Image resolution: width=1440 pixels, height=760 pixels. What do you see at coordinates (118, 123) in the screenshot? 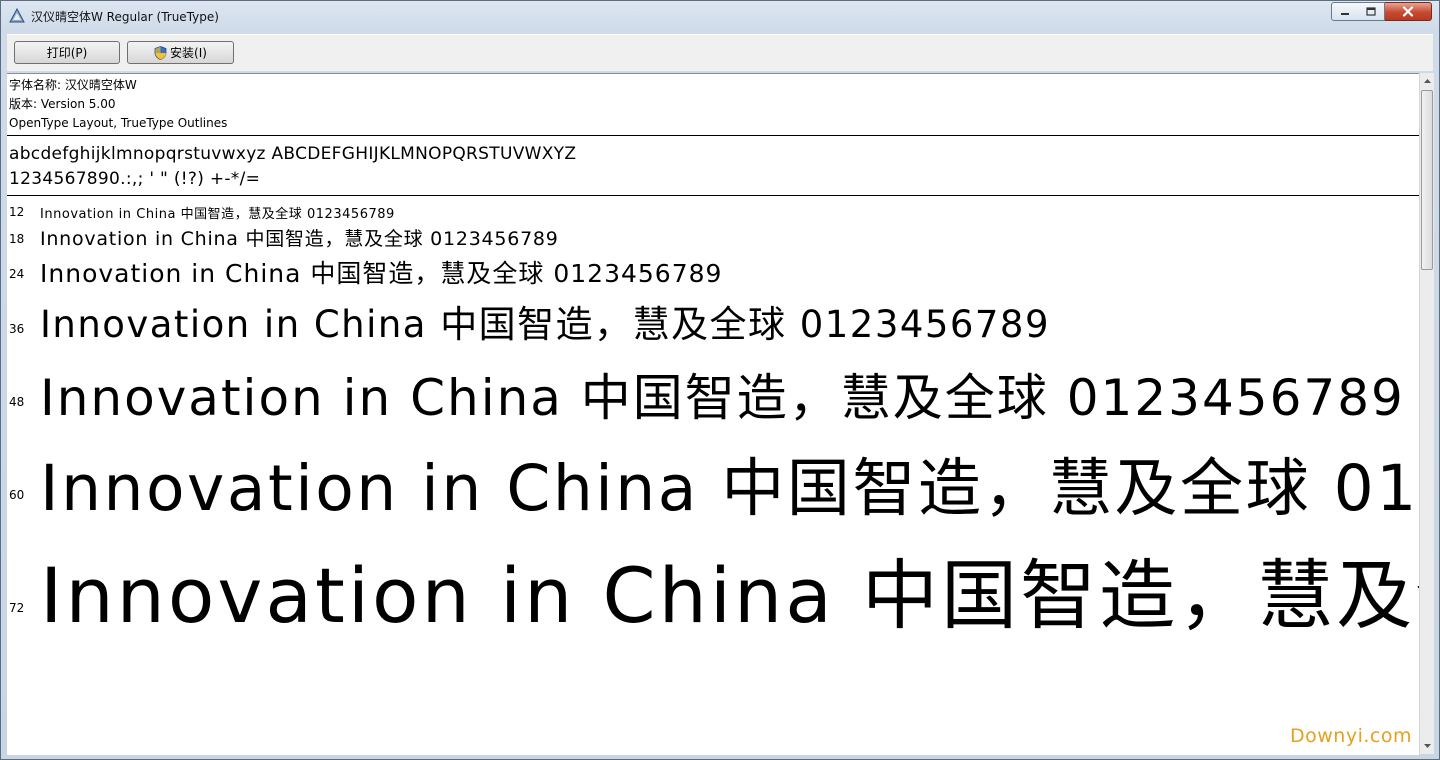
I see `font-type-line: OpenType Layout, TrueType Outlines` at bounding box center [118, 123].